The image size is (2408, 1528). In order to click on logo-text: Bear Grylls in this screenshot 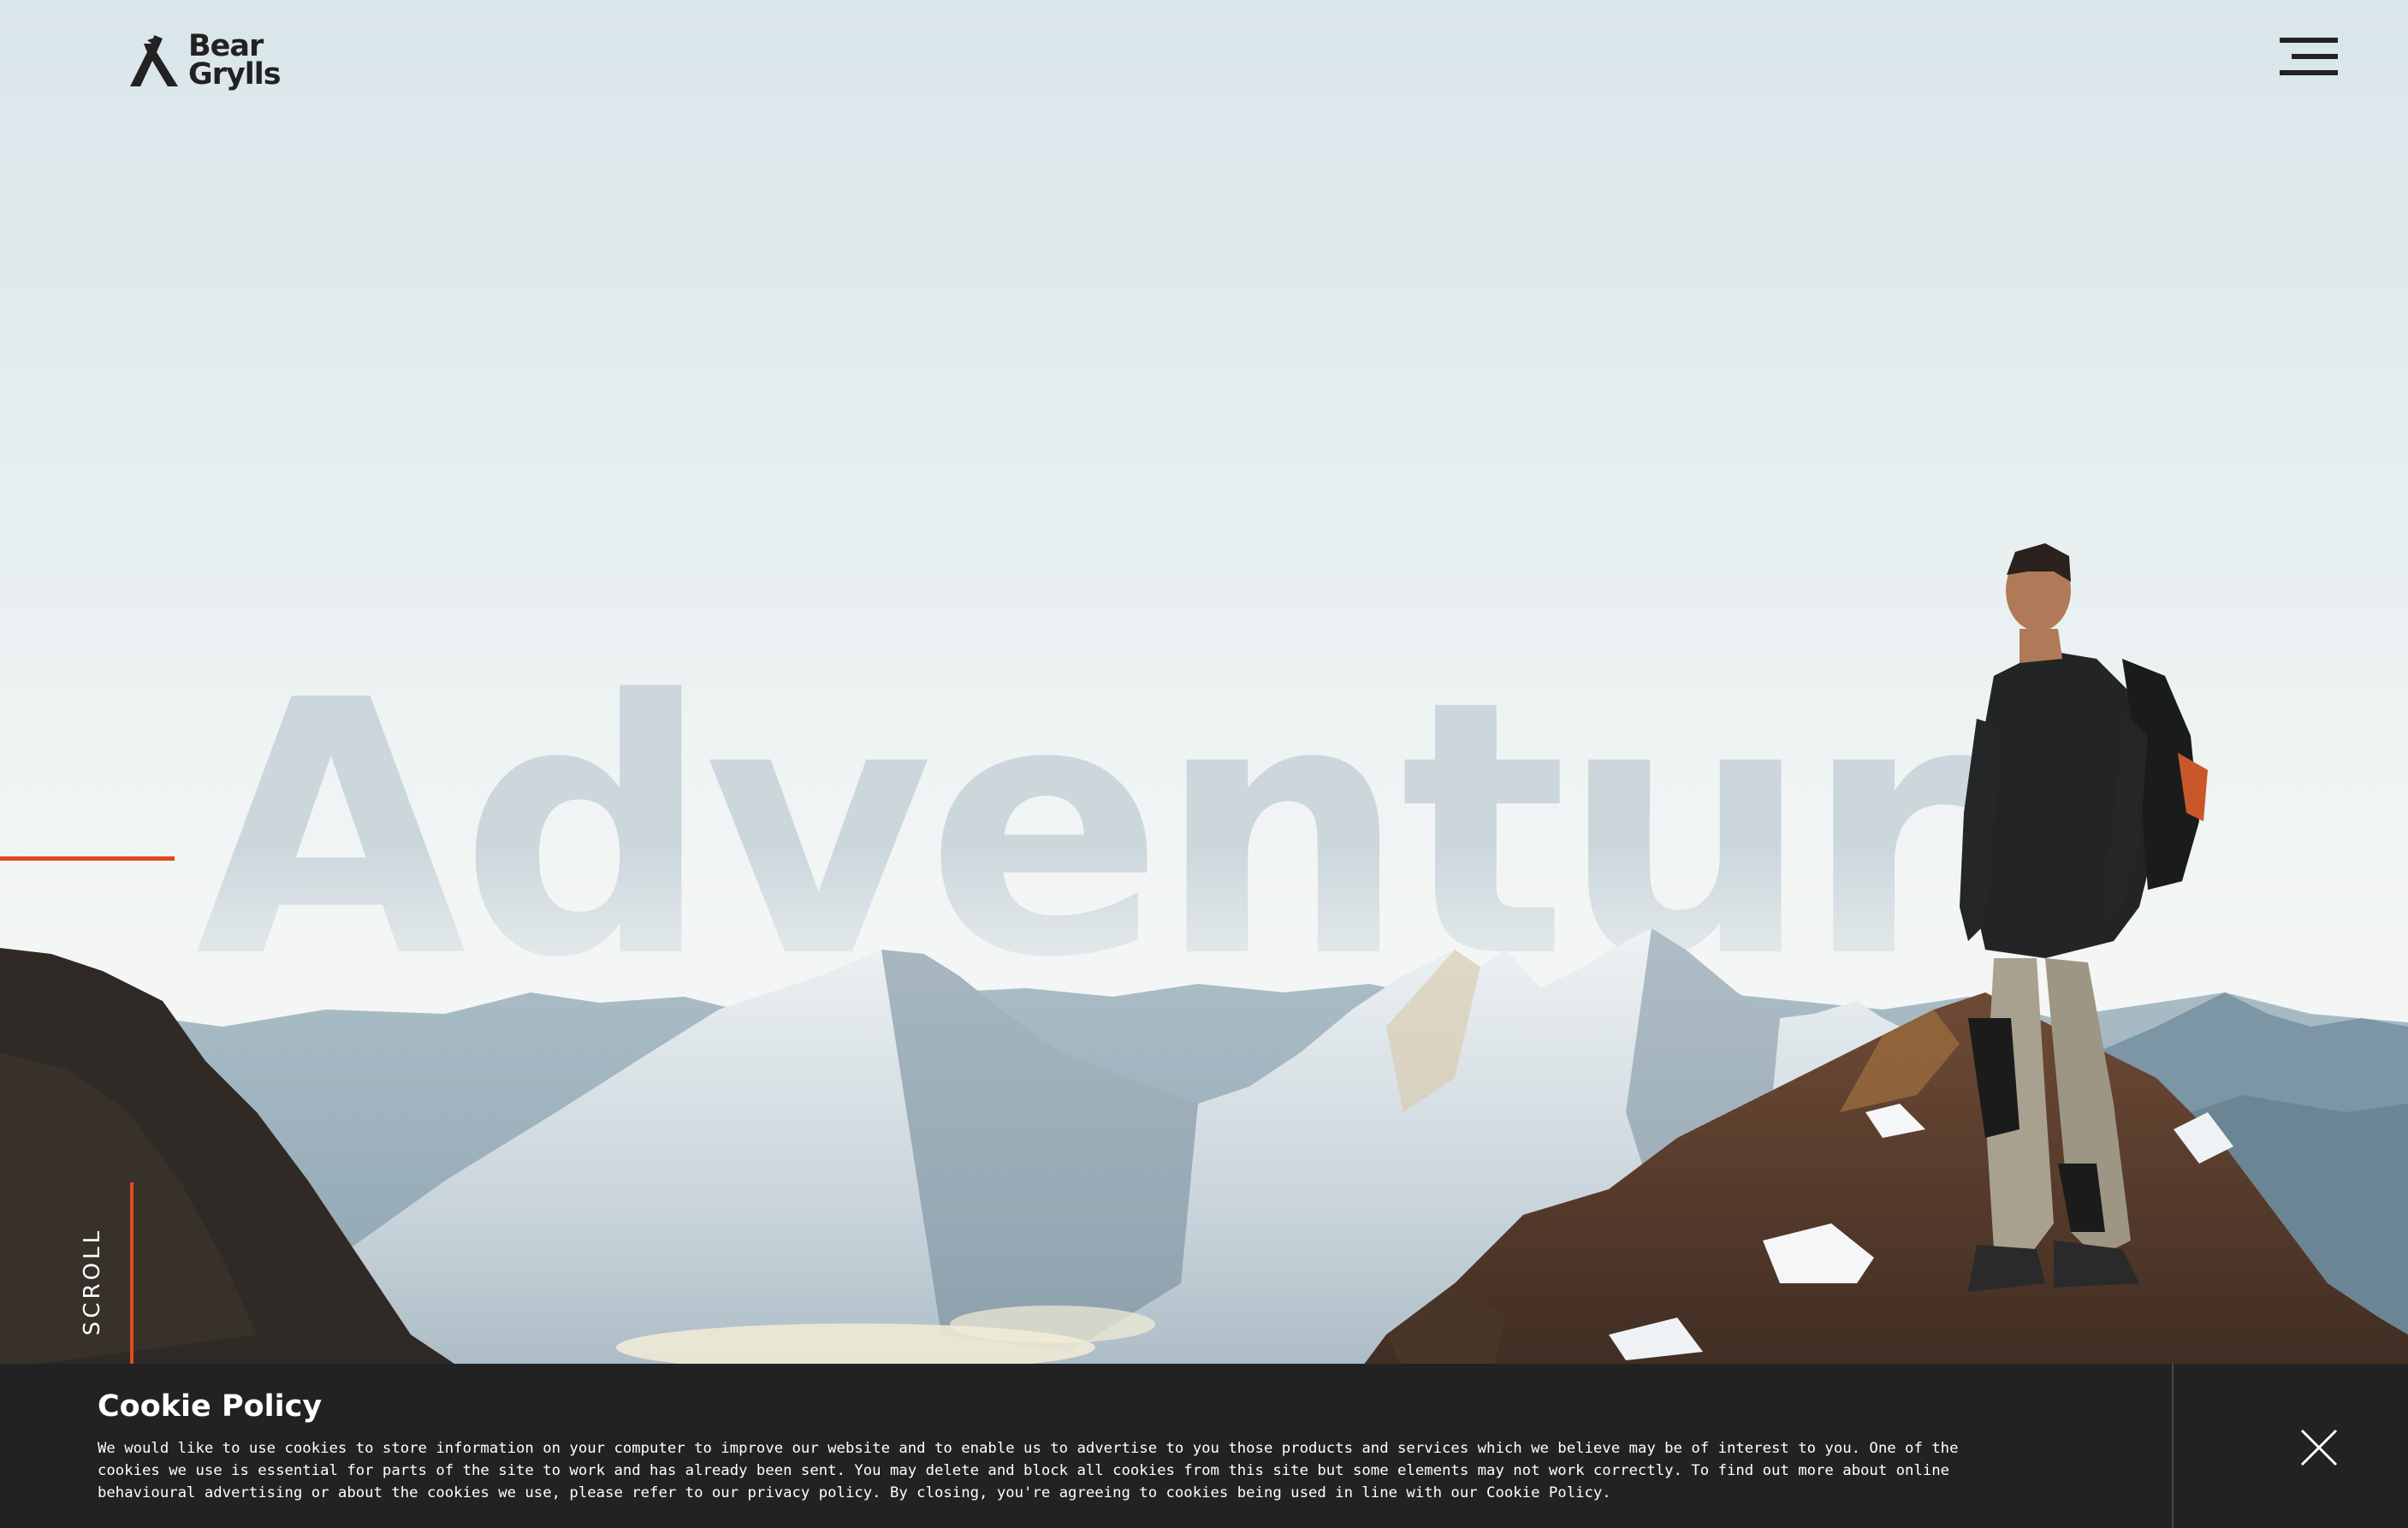, I will do `click(235, 62)`.